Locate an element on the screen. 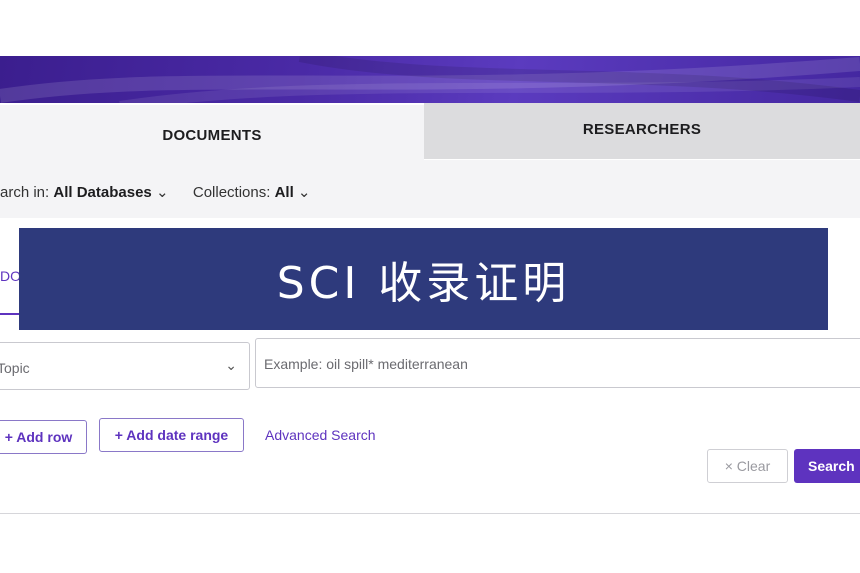 Image resolution: width=860 pixels, height=573 pixels. tab-documents-label: DOCUMENTS is located at coordinates (212, 135).